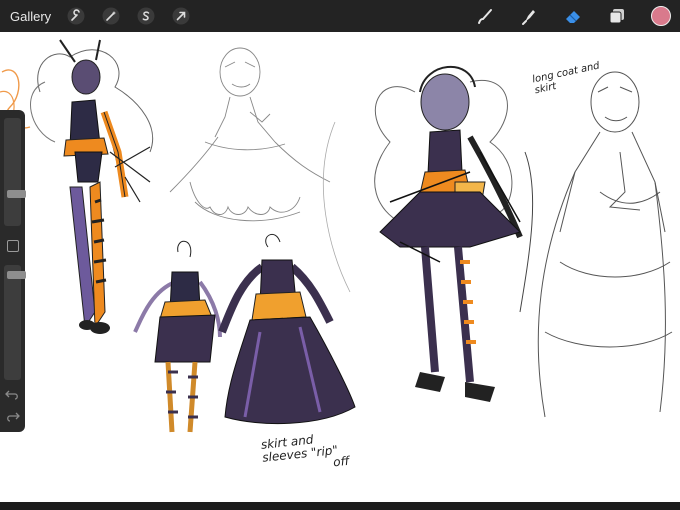 The width and height of the screenshot is (680, 510). I want to click on brush-icon, so click(485, 16).